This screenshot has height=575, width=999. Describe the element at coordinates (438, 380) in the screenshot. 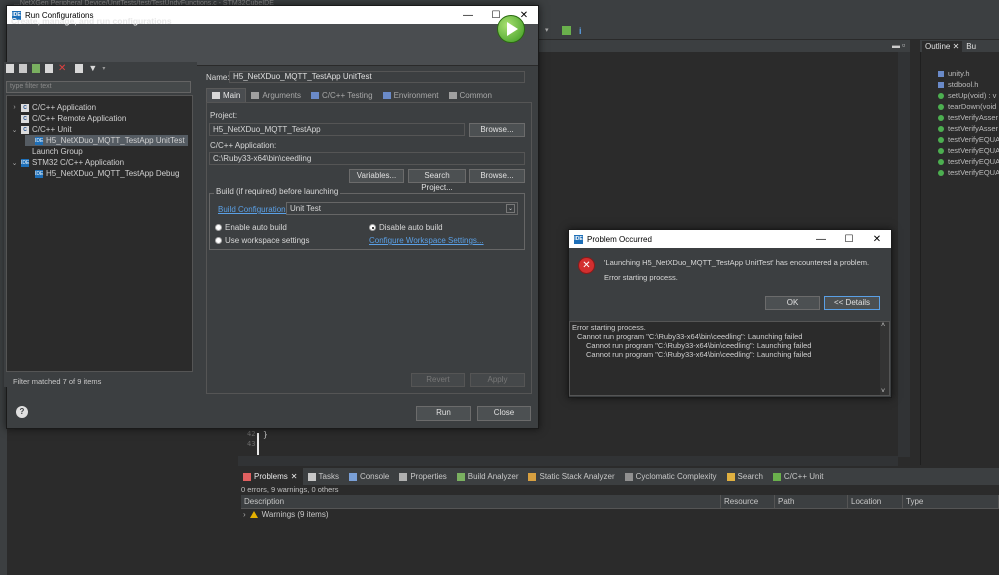

I see `revert-button: Revert` at that location.